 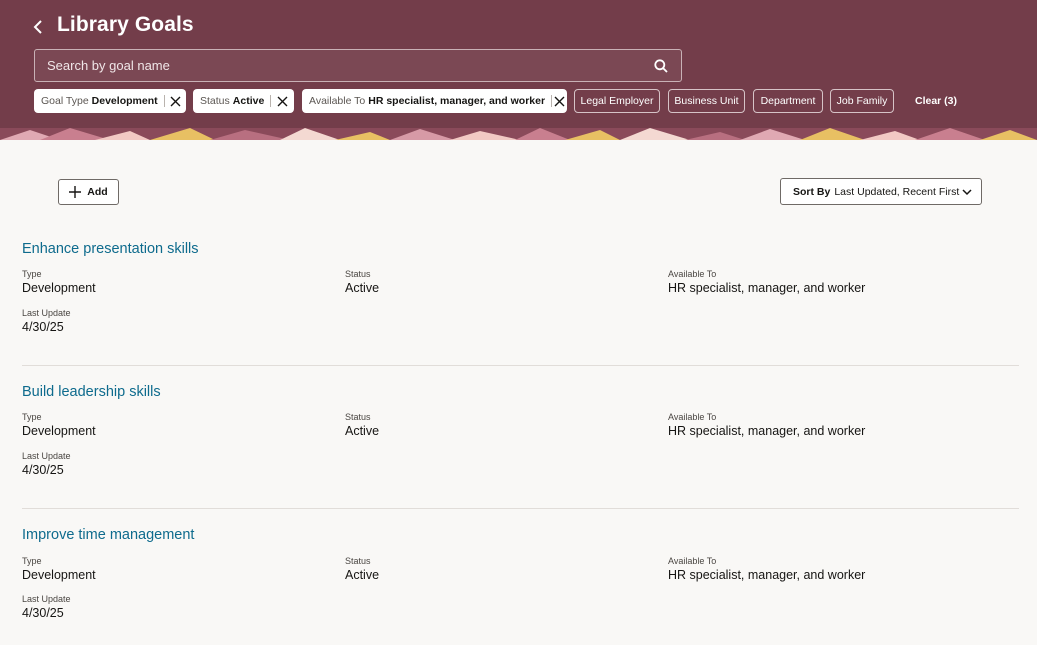 I want to click on filter-chip-value: HR specialist, manager, and worker, so click(x=457, y=101).